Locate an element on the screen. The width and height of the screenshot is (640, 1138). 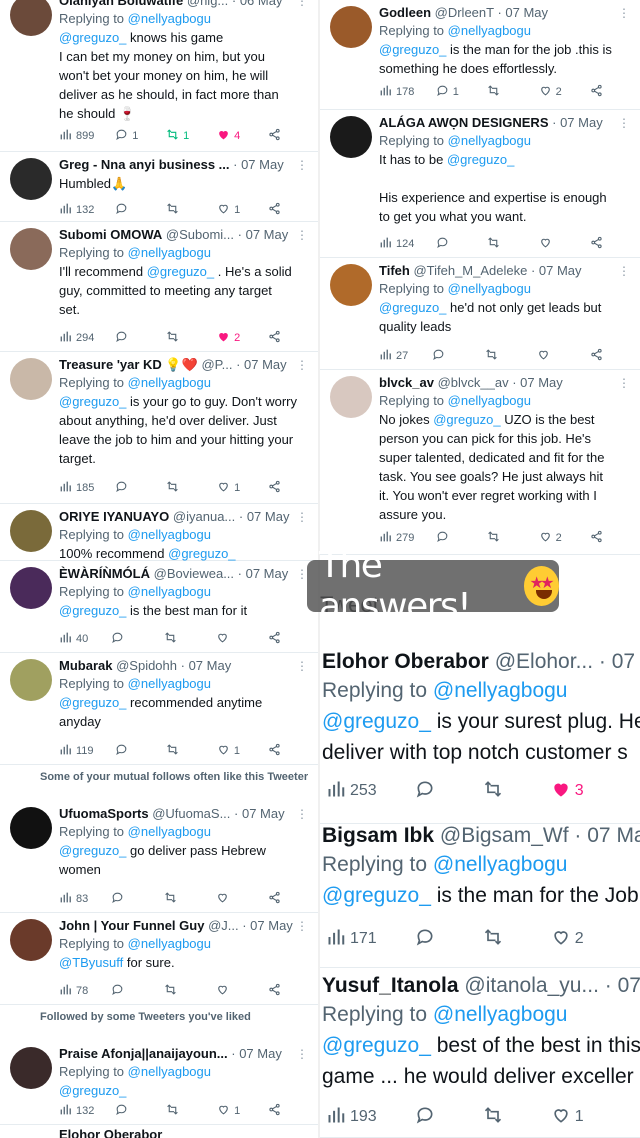
author-name: Treasure 'yar KD 💡❤️ is located at coordinates (128, 364).